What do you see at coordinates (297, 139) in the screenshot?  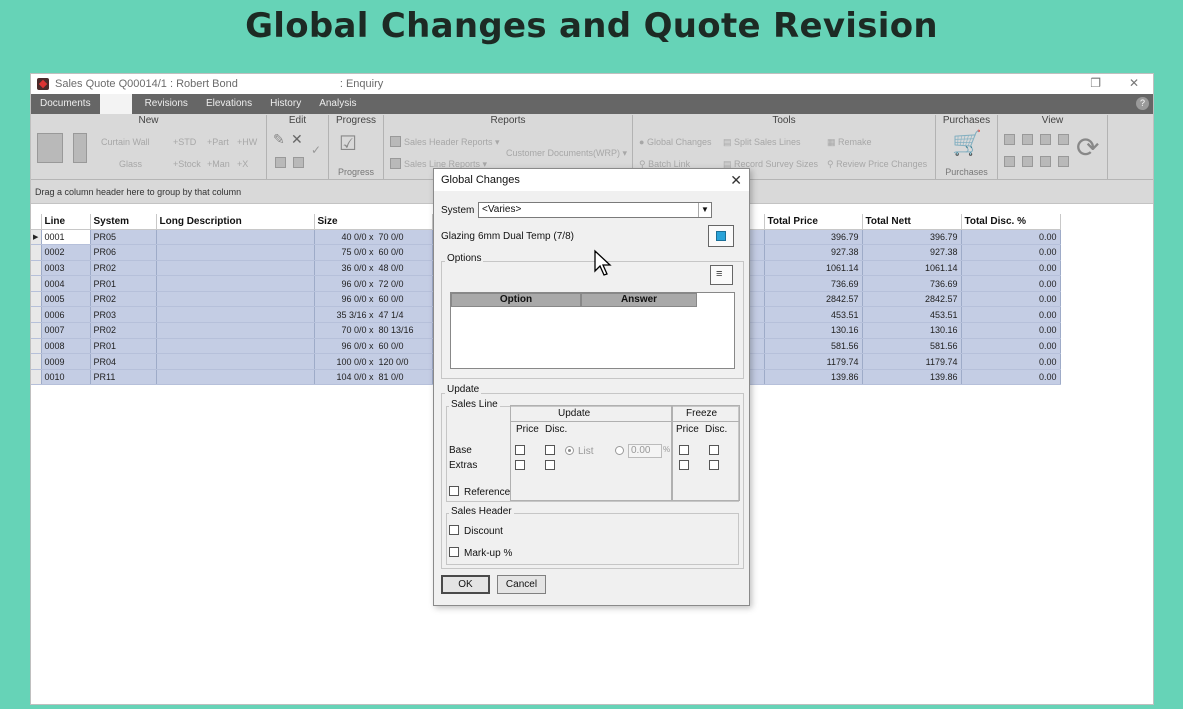 I see `delete-icon: ✕` at bounding box center [297, 139].